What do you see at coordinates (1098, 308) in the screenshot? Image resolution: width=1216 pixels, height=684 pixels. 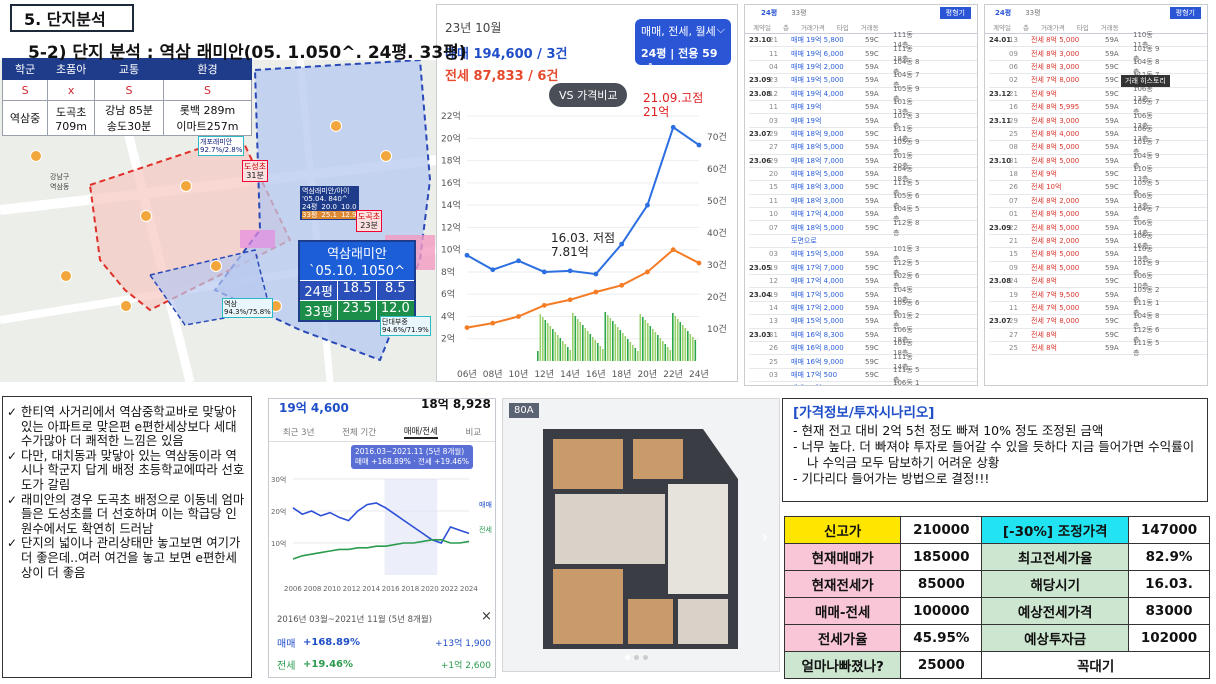 I see `table-row: 11 전세 7억 5,000 59A 111동 1층` at bounding box center [1098, 308].